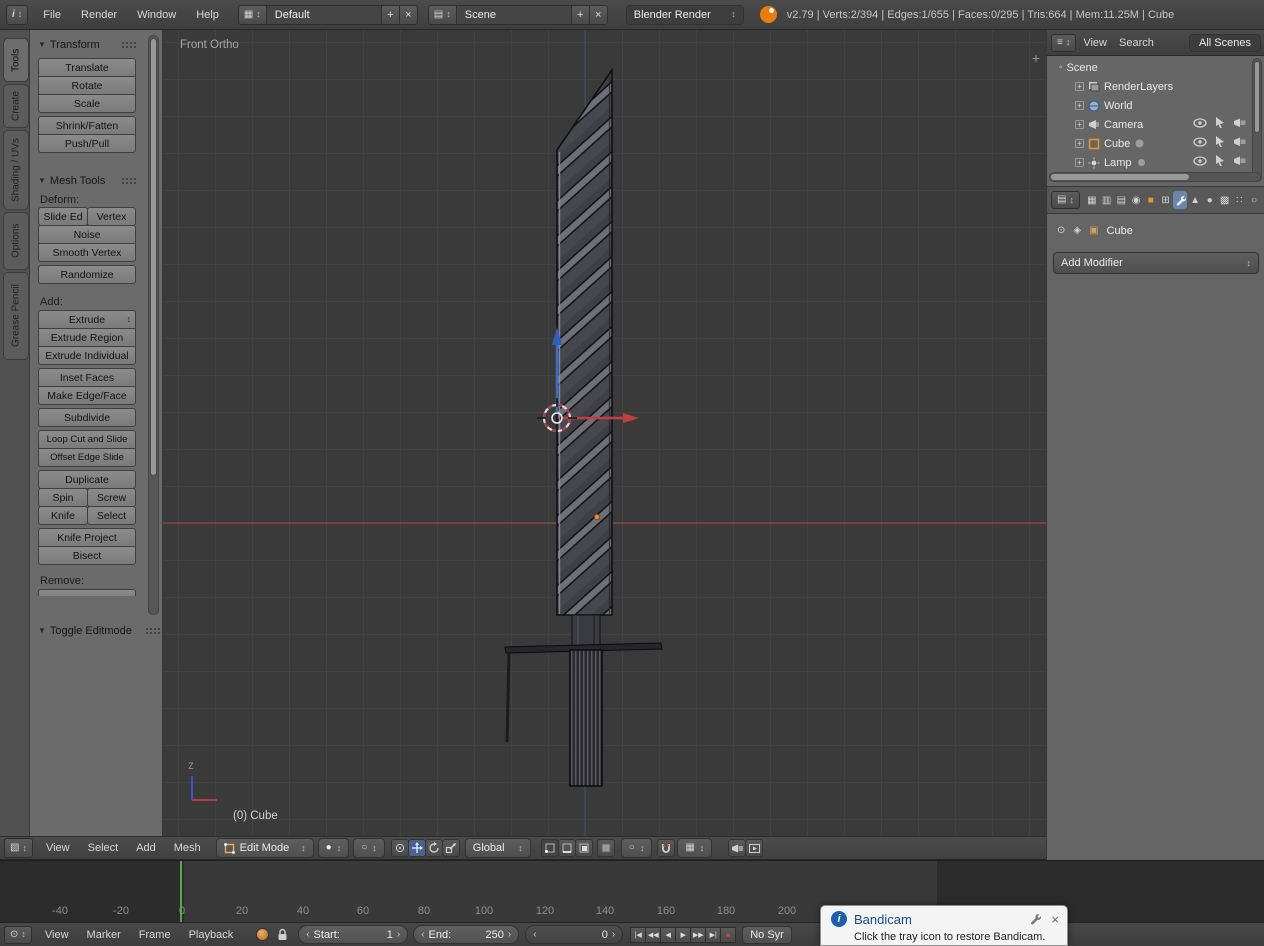  I want to click on mesh-tools-panel-header: ▼ Mesh Tools, so click(87, 181).